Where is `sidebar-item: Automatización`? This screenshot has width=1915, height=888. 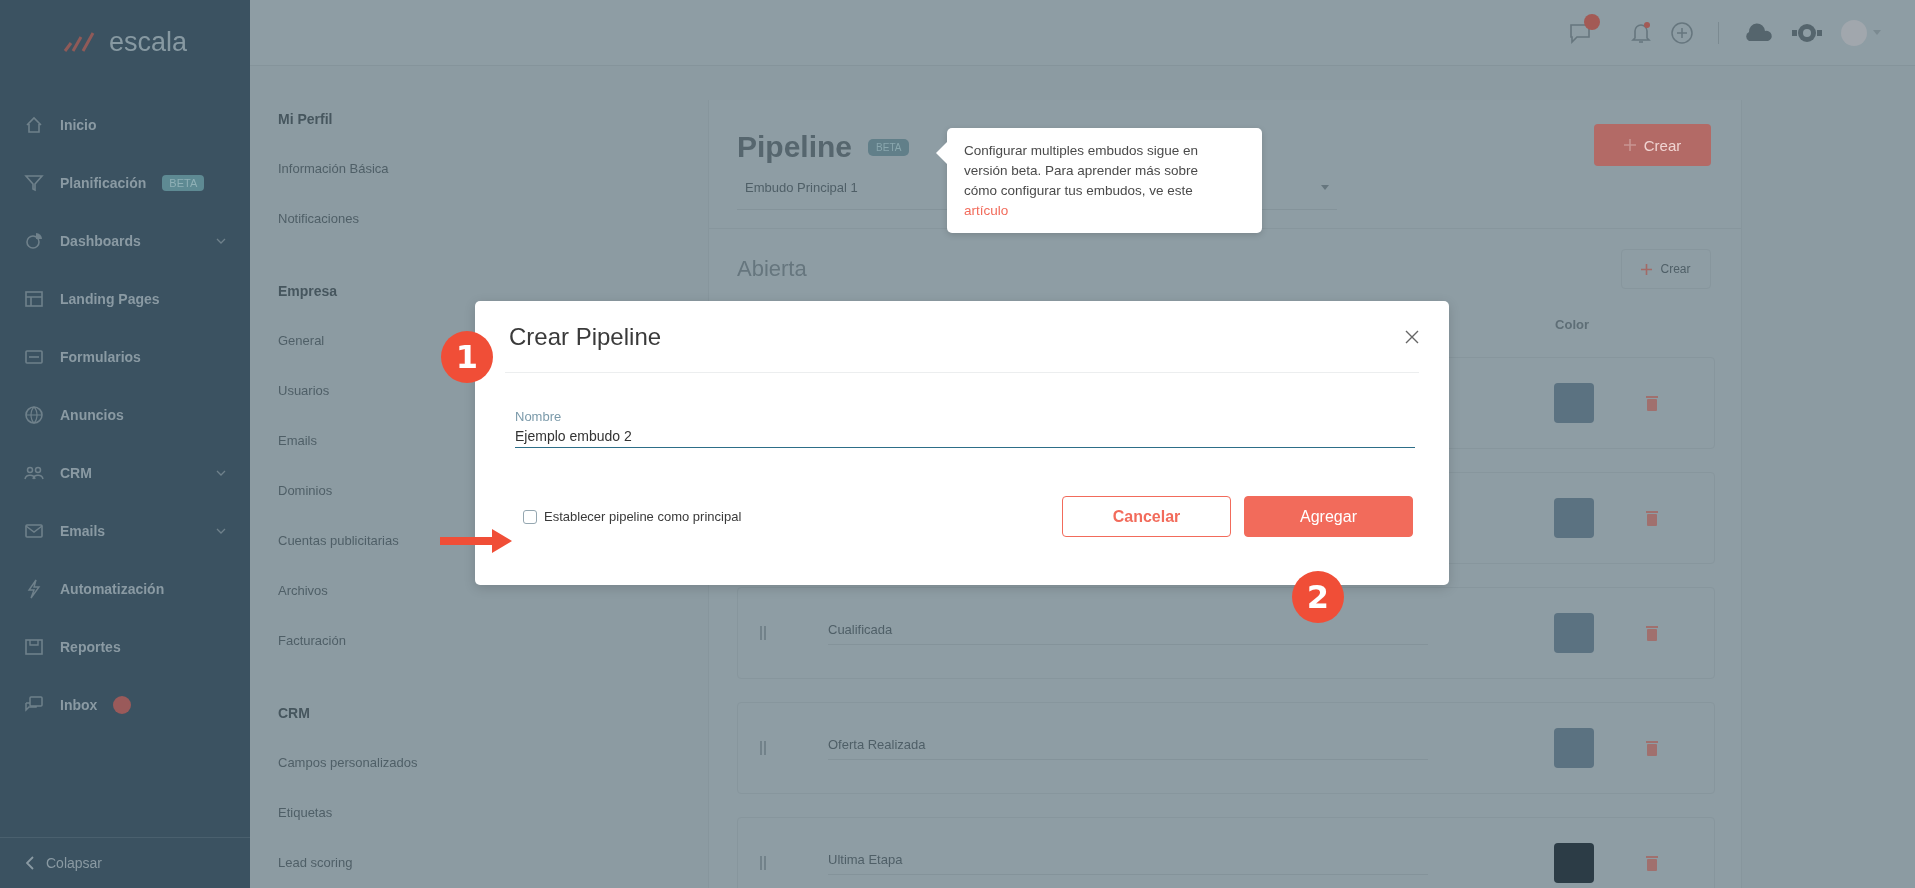
sidebar-item: Automatización is located at coordinates (125, 589).